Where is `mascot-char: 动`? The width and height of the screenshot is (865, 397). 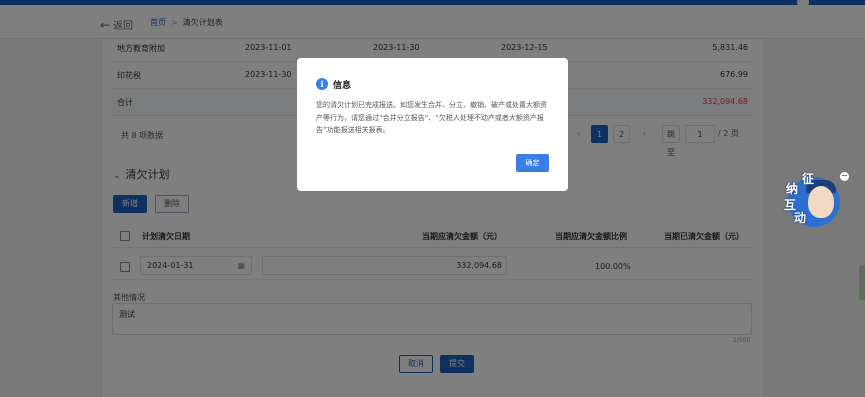
mascot-char: 动 is located at coordinates (800, 218).